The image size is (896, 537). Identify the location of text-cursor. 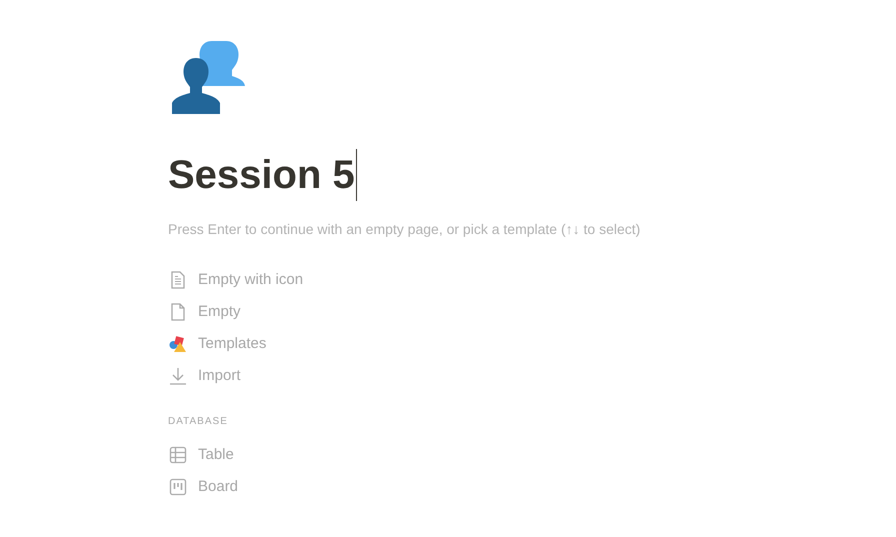
(356, 175).